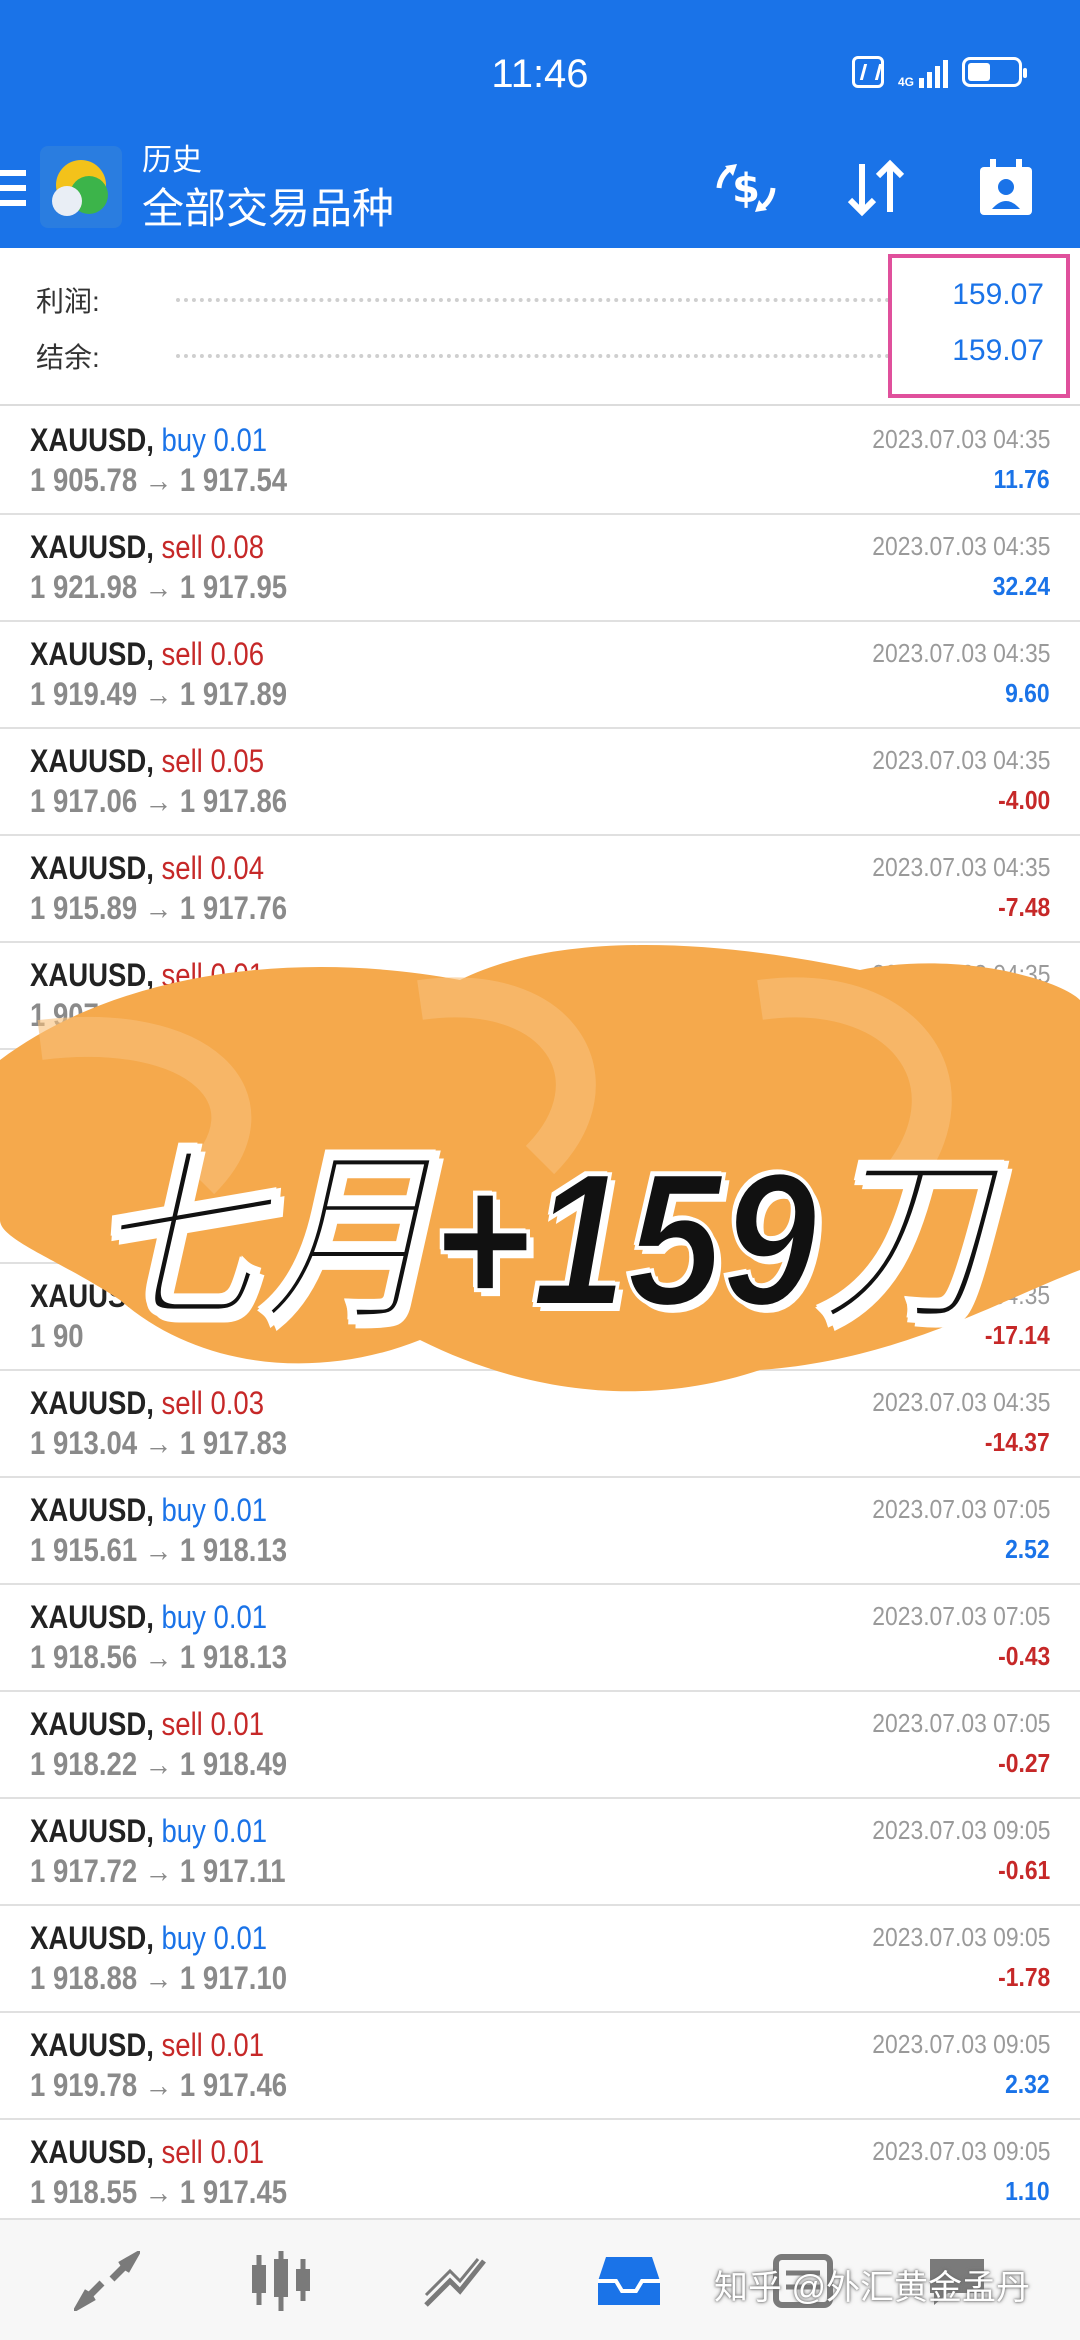 The image size is (1080, 2340). I want to click on close-price: 1 917.10, so click(233, 1978).